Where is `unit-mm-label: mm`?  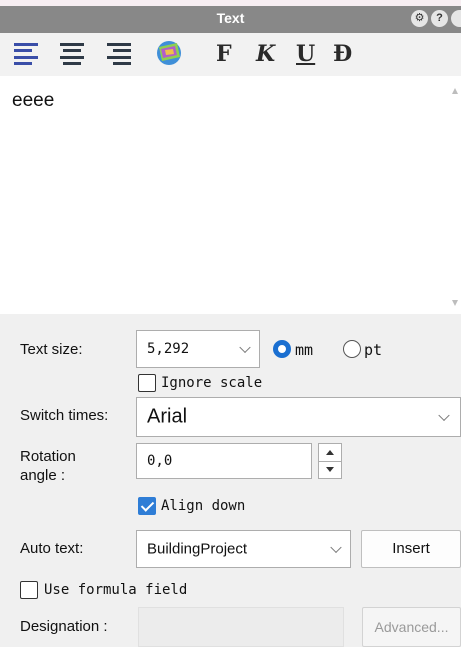
unit-mm-label: mm is located at coordinates (304, 350).